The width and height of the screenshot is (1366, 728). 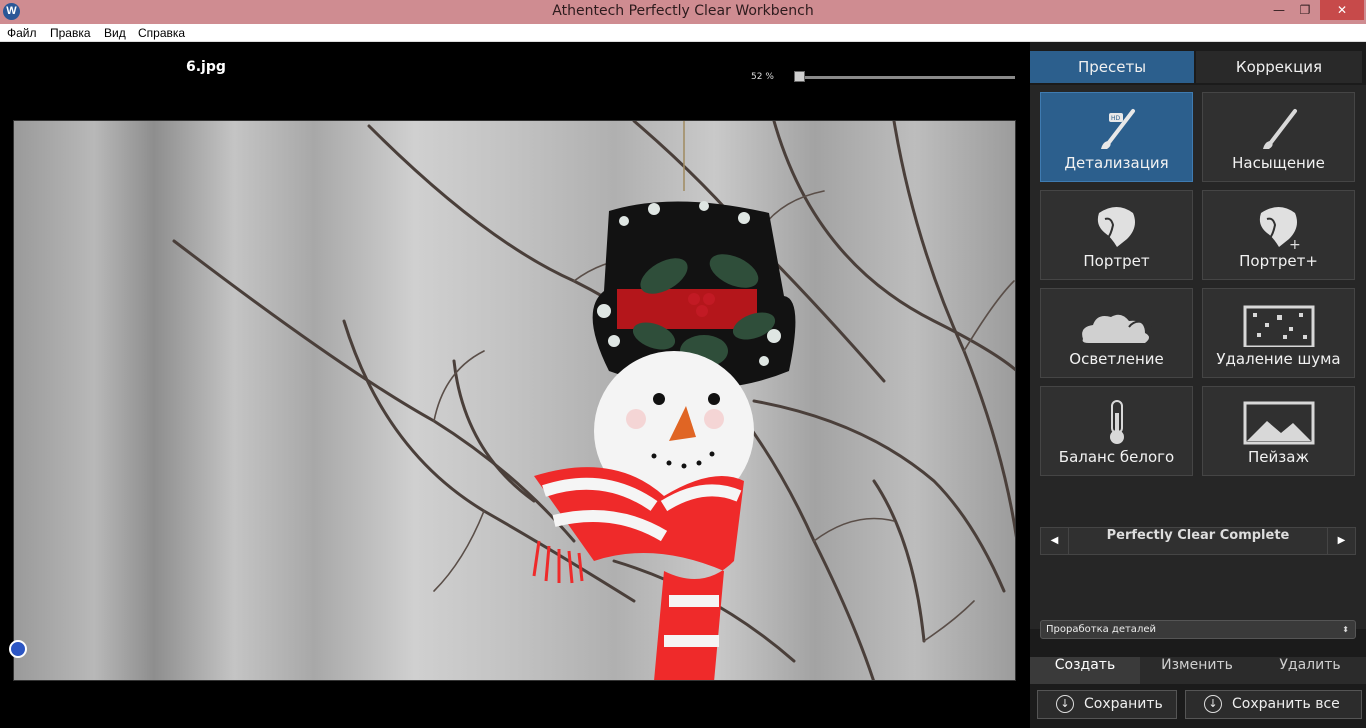 I want to click on brush-icon, so click(x=1280, y=129).